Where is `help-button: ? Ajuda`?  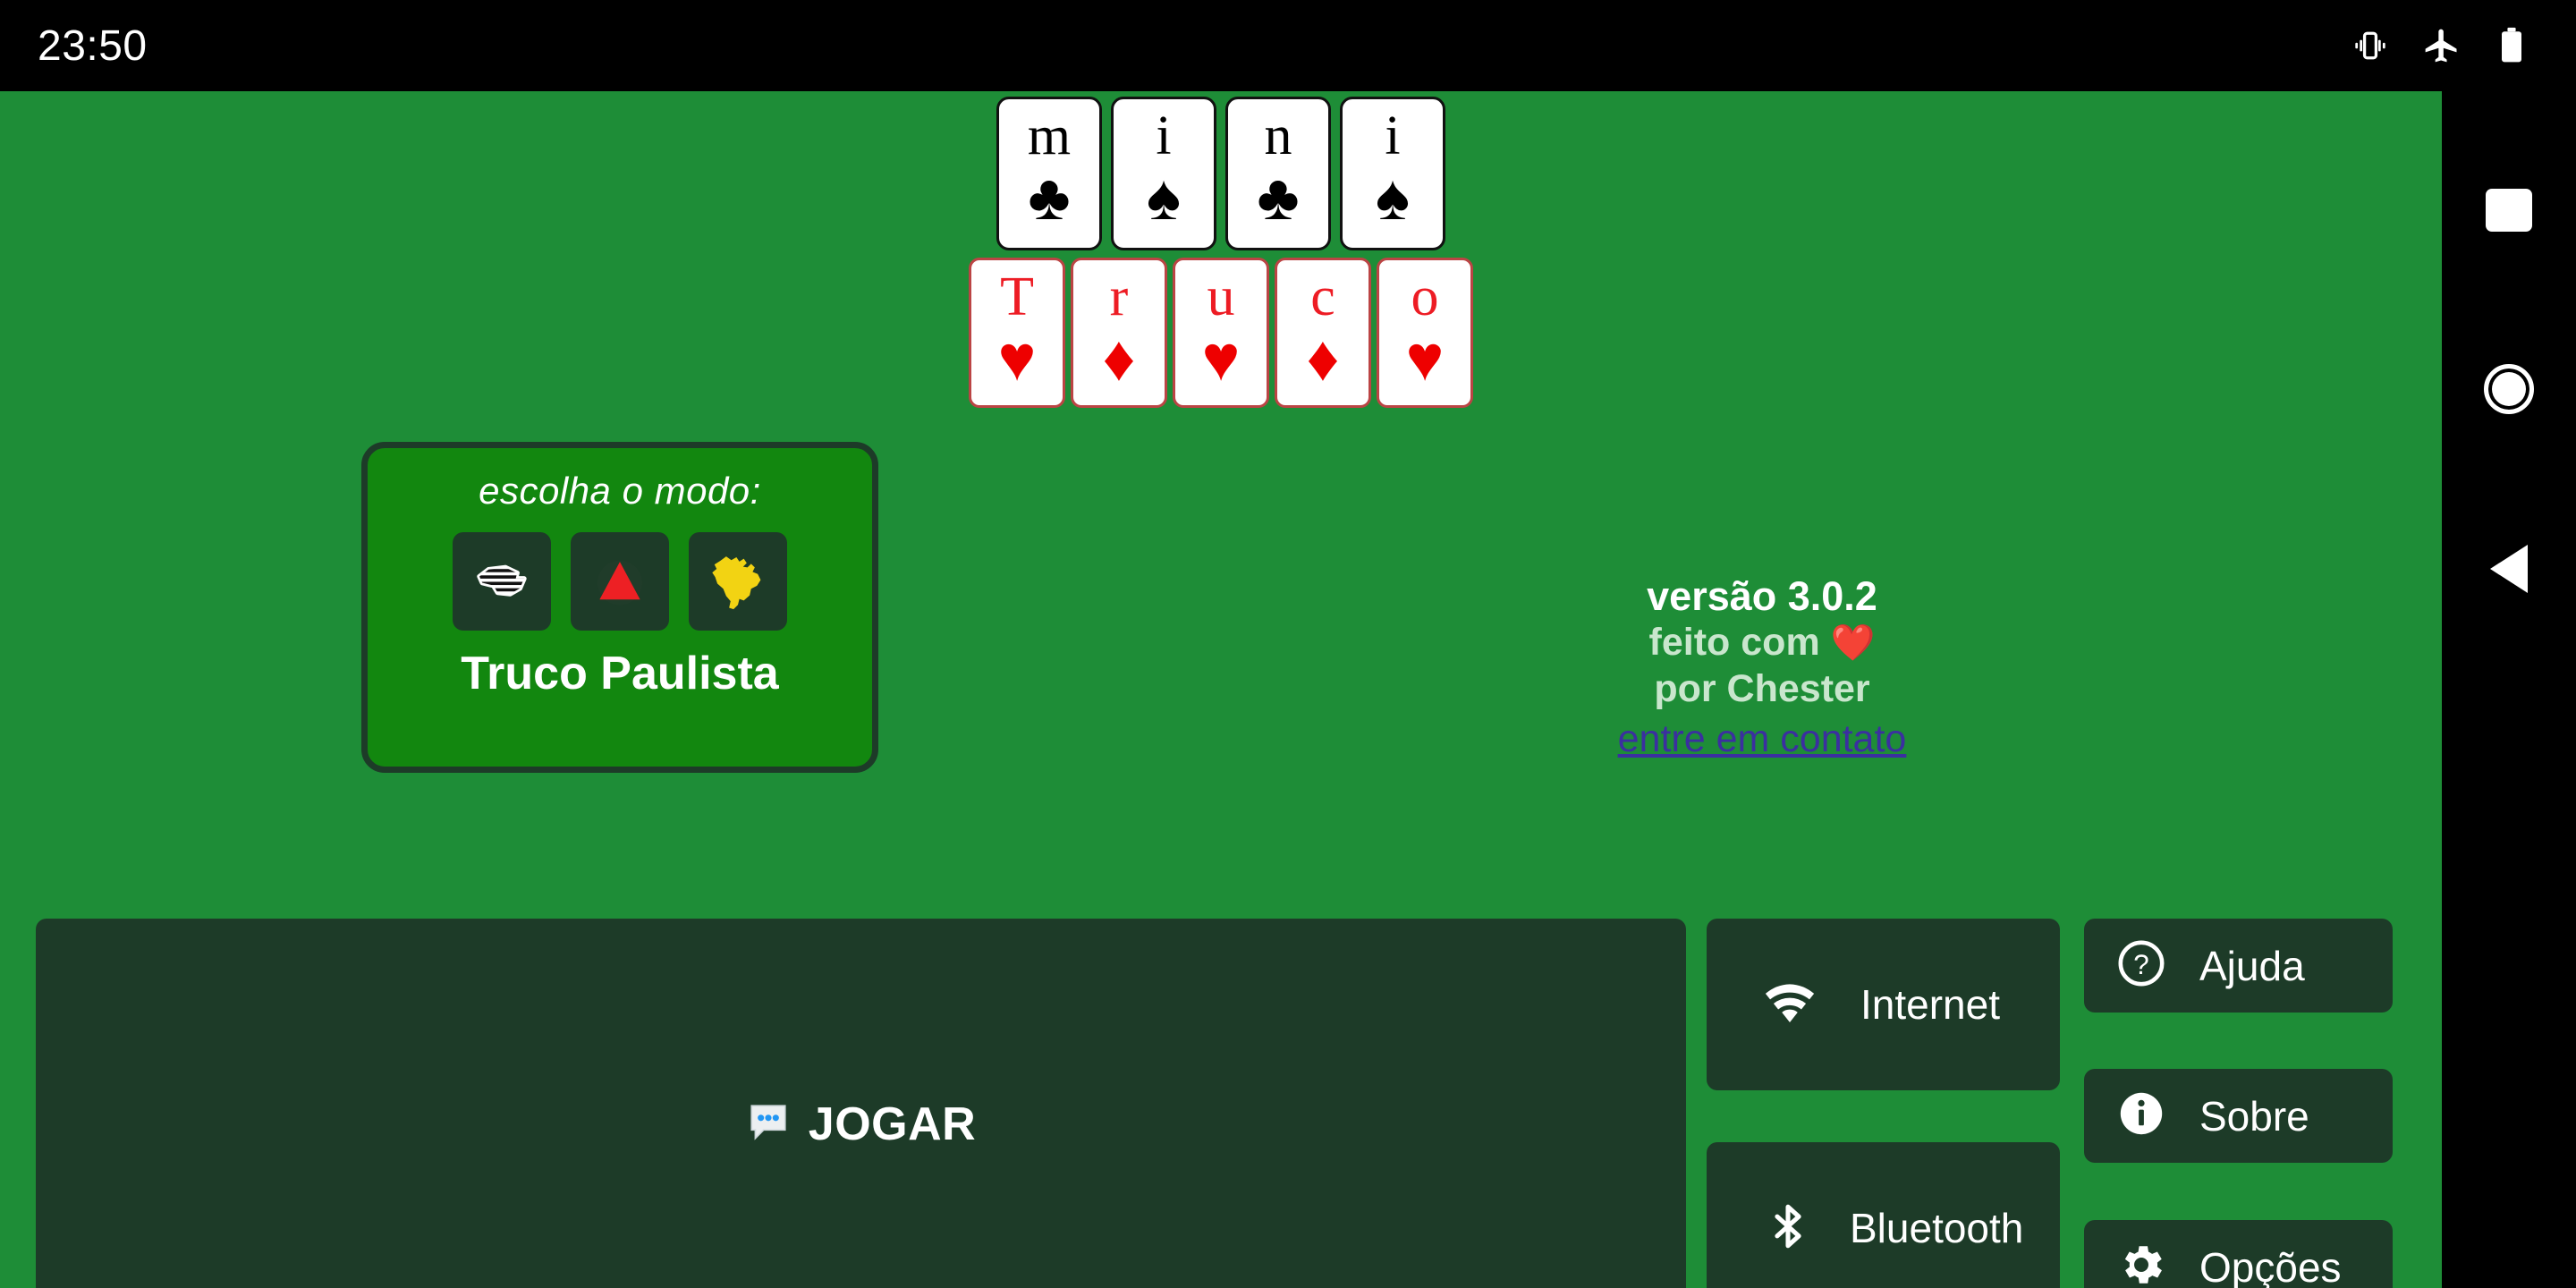
help-button: ? Ajuda is located at coordinates (2238, 966).